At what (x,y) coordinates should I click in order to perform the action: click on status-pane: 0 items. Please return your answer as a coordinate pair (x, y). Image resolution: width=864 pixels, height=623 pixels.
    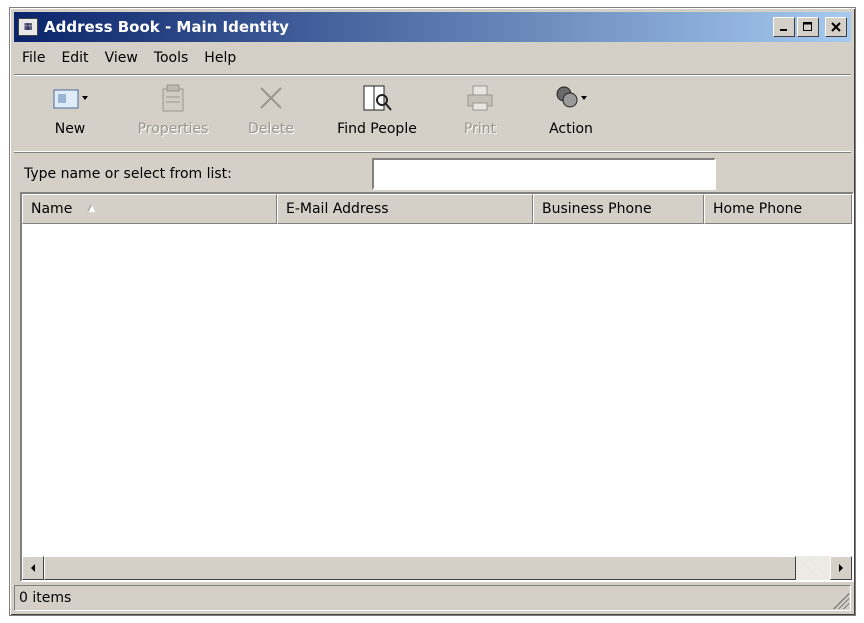
    Looking at the image, I should click on (432, 598).